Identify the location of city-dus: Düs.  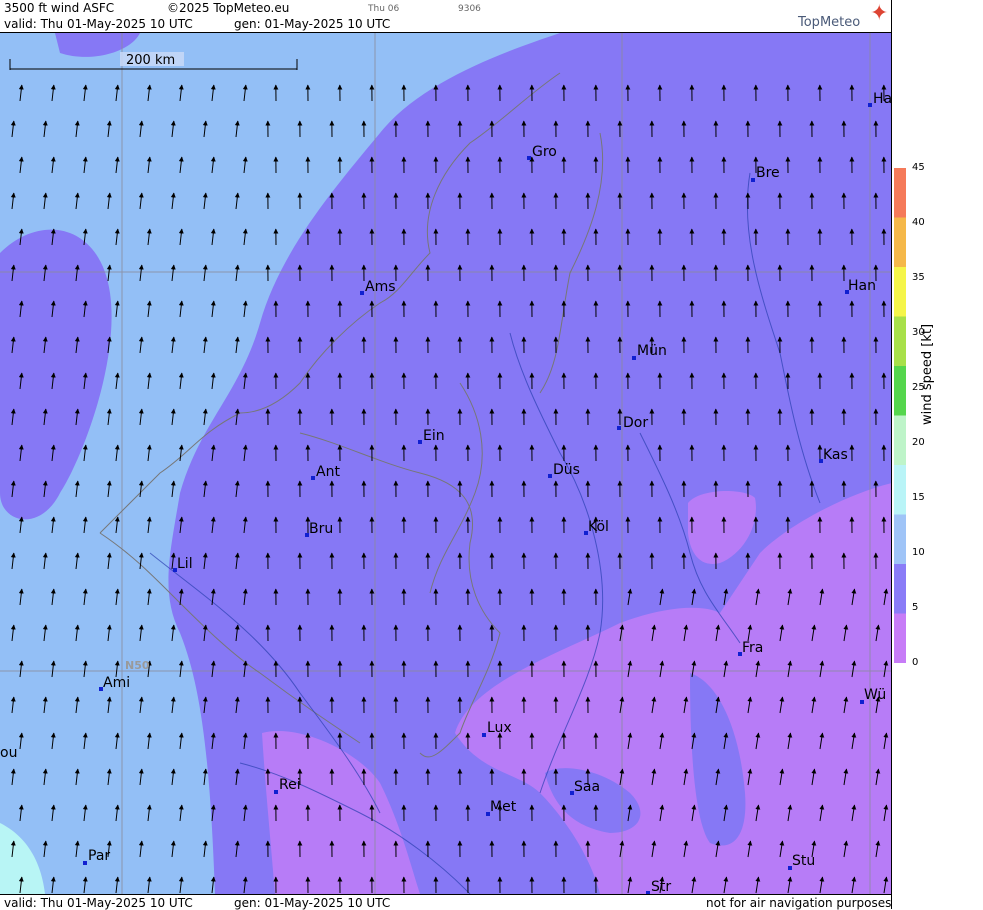
(564, 470).